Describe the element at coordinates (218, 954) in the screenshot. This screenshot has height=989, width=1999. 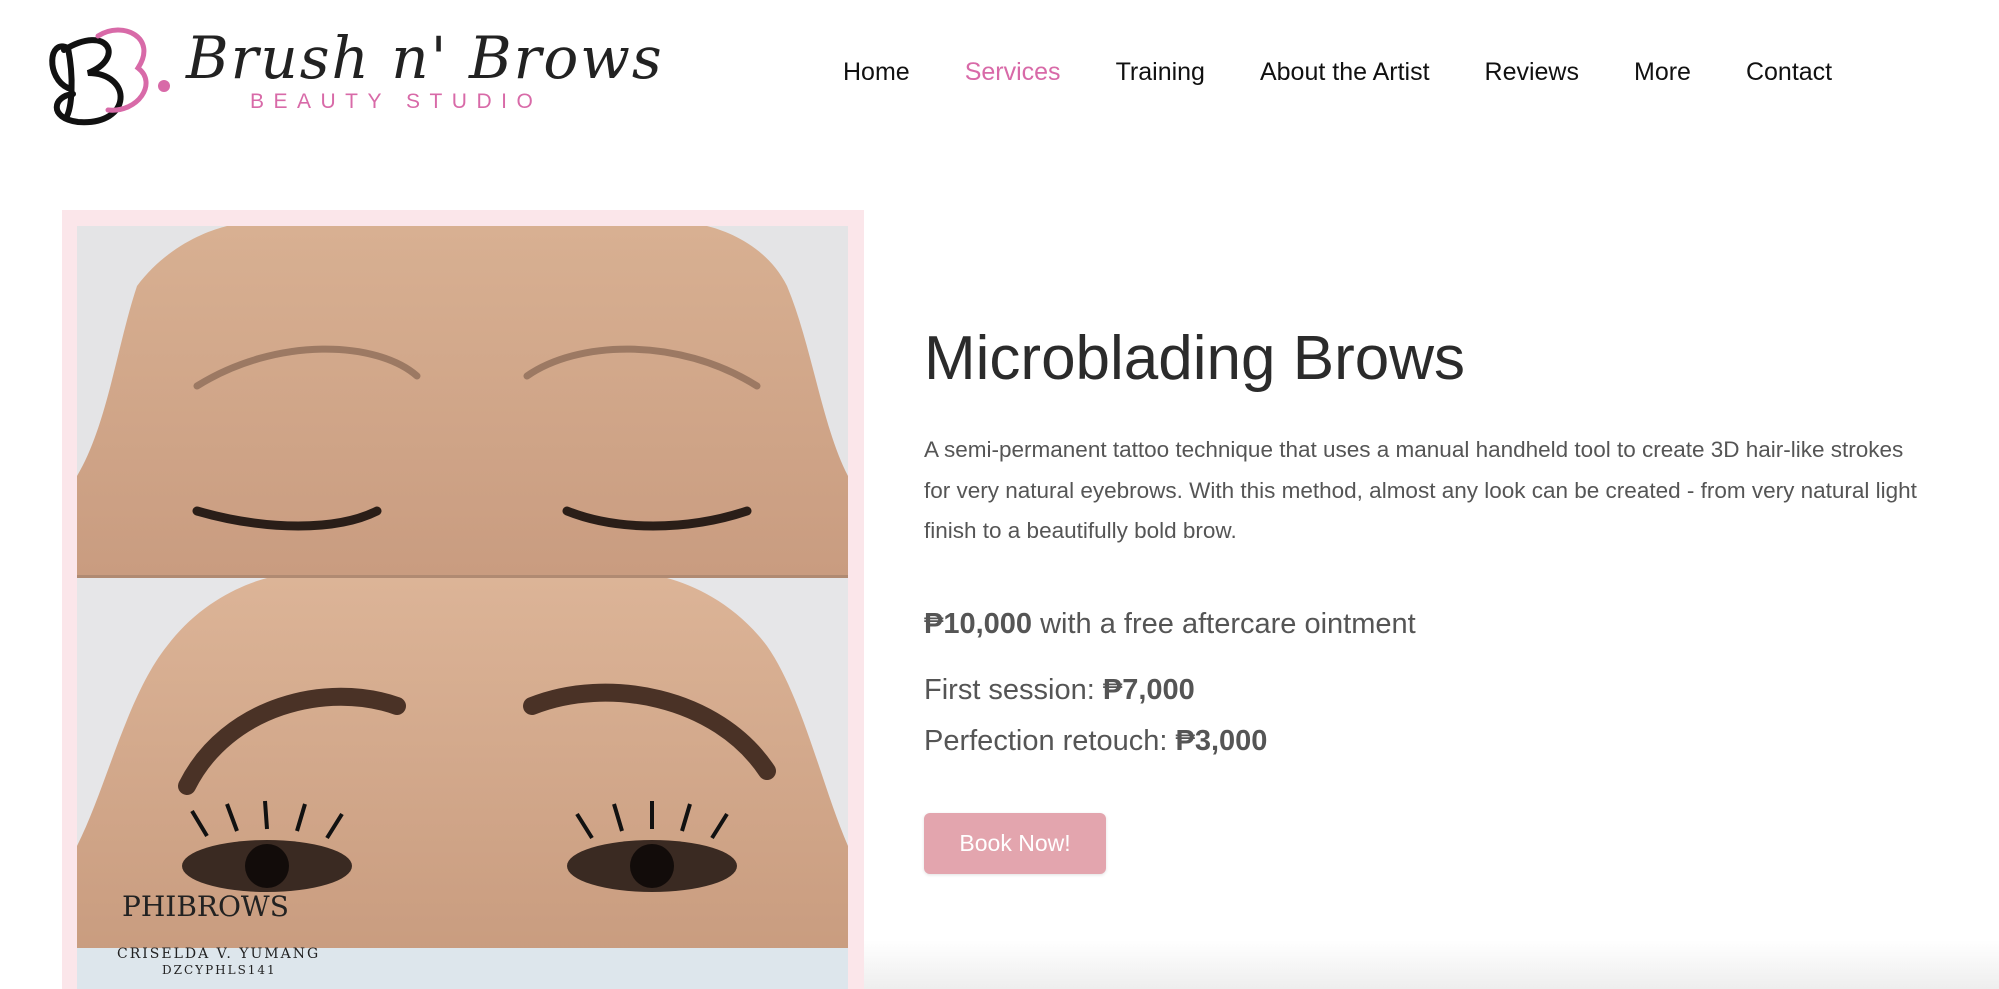
I see `watermark-artist: CRISELDA V. YUMANG` at that location.